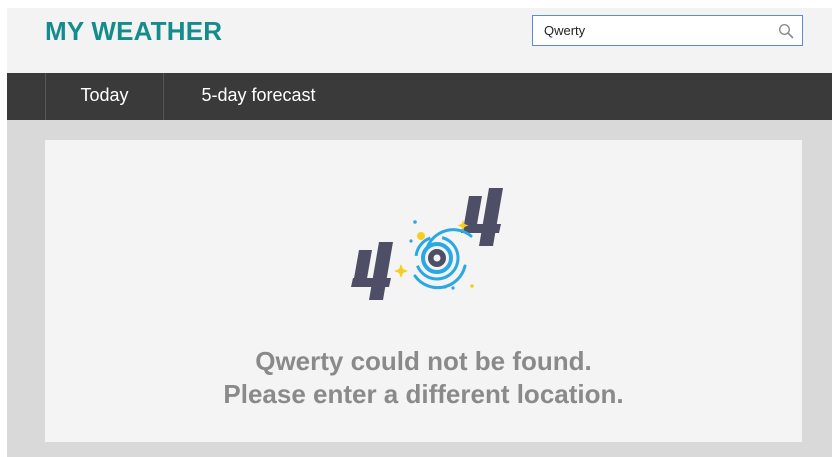 This screenshot has height=457, width=832. I want to click on black-hole-icon, so click(434, 255).